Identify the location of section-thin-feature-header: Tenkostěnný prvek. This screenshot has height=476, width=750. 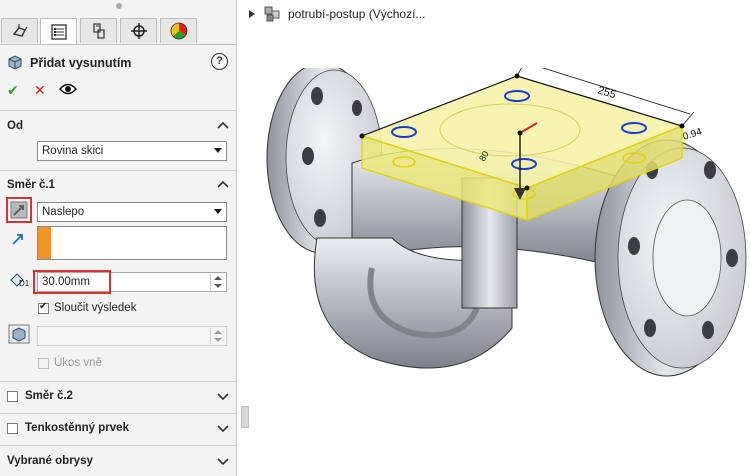
(118, 429).